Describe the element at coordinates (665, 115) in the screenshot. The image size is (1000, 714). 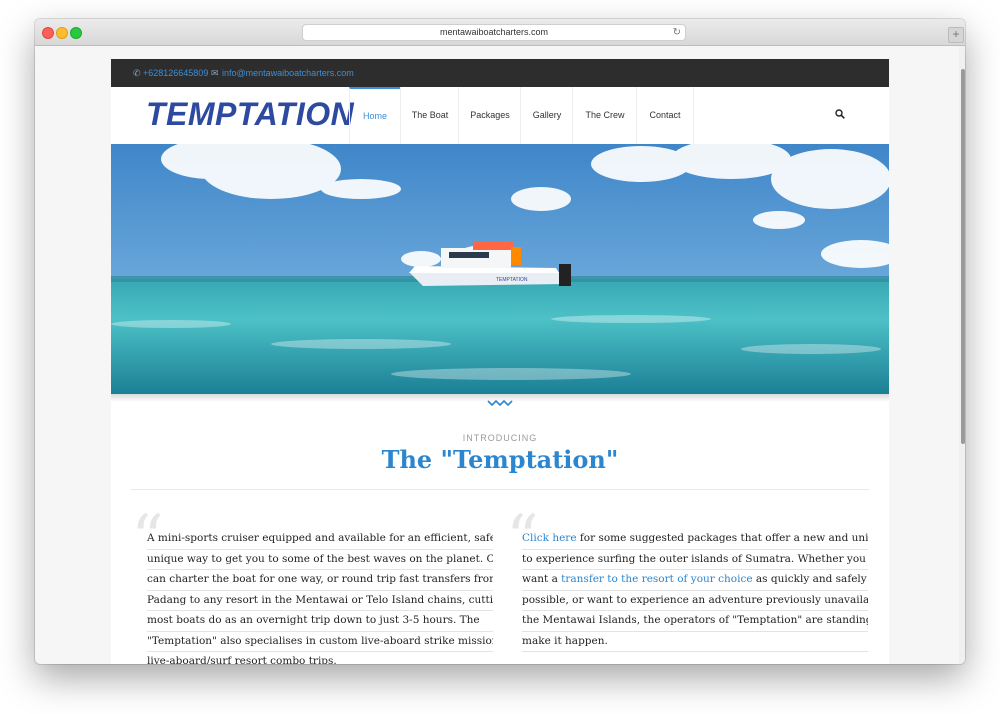
I see `nav-contact: Contact` at that location.